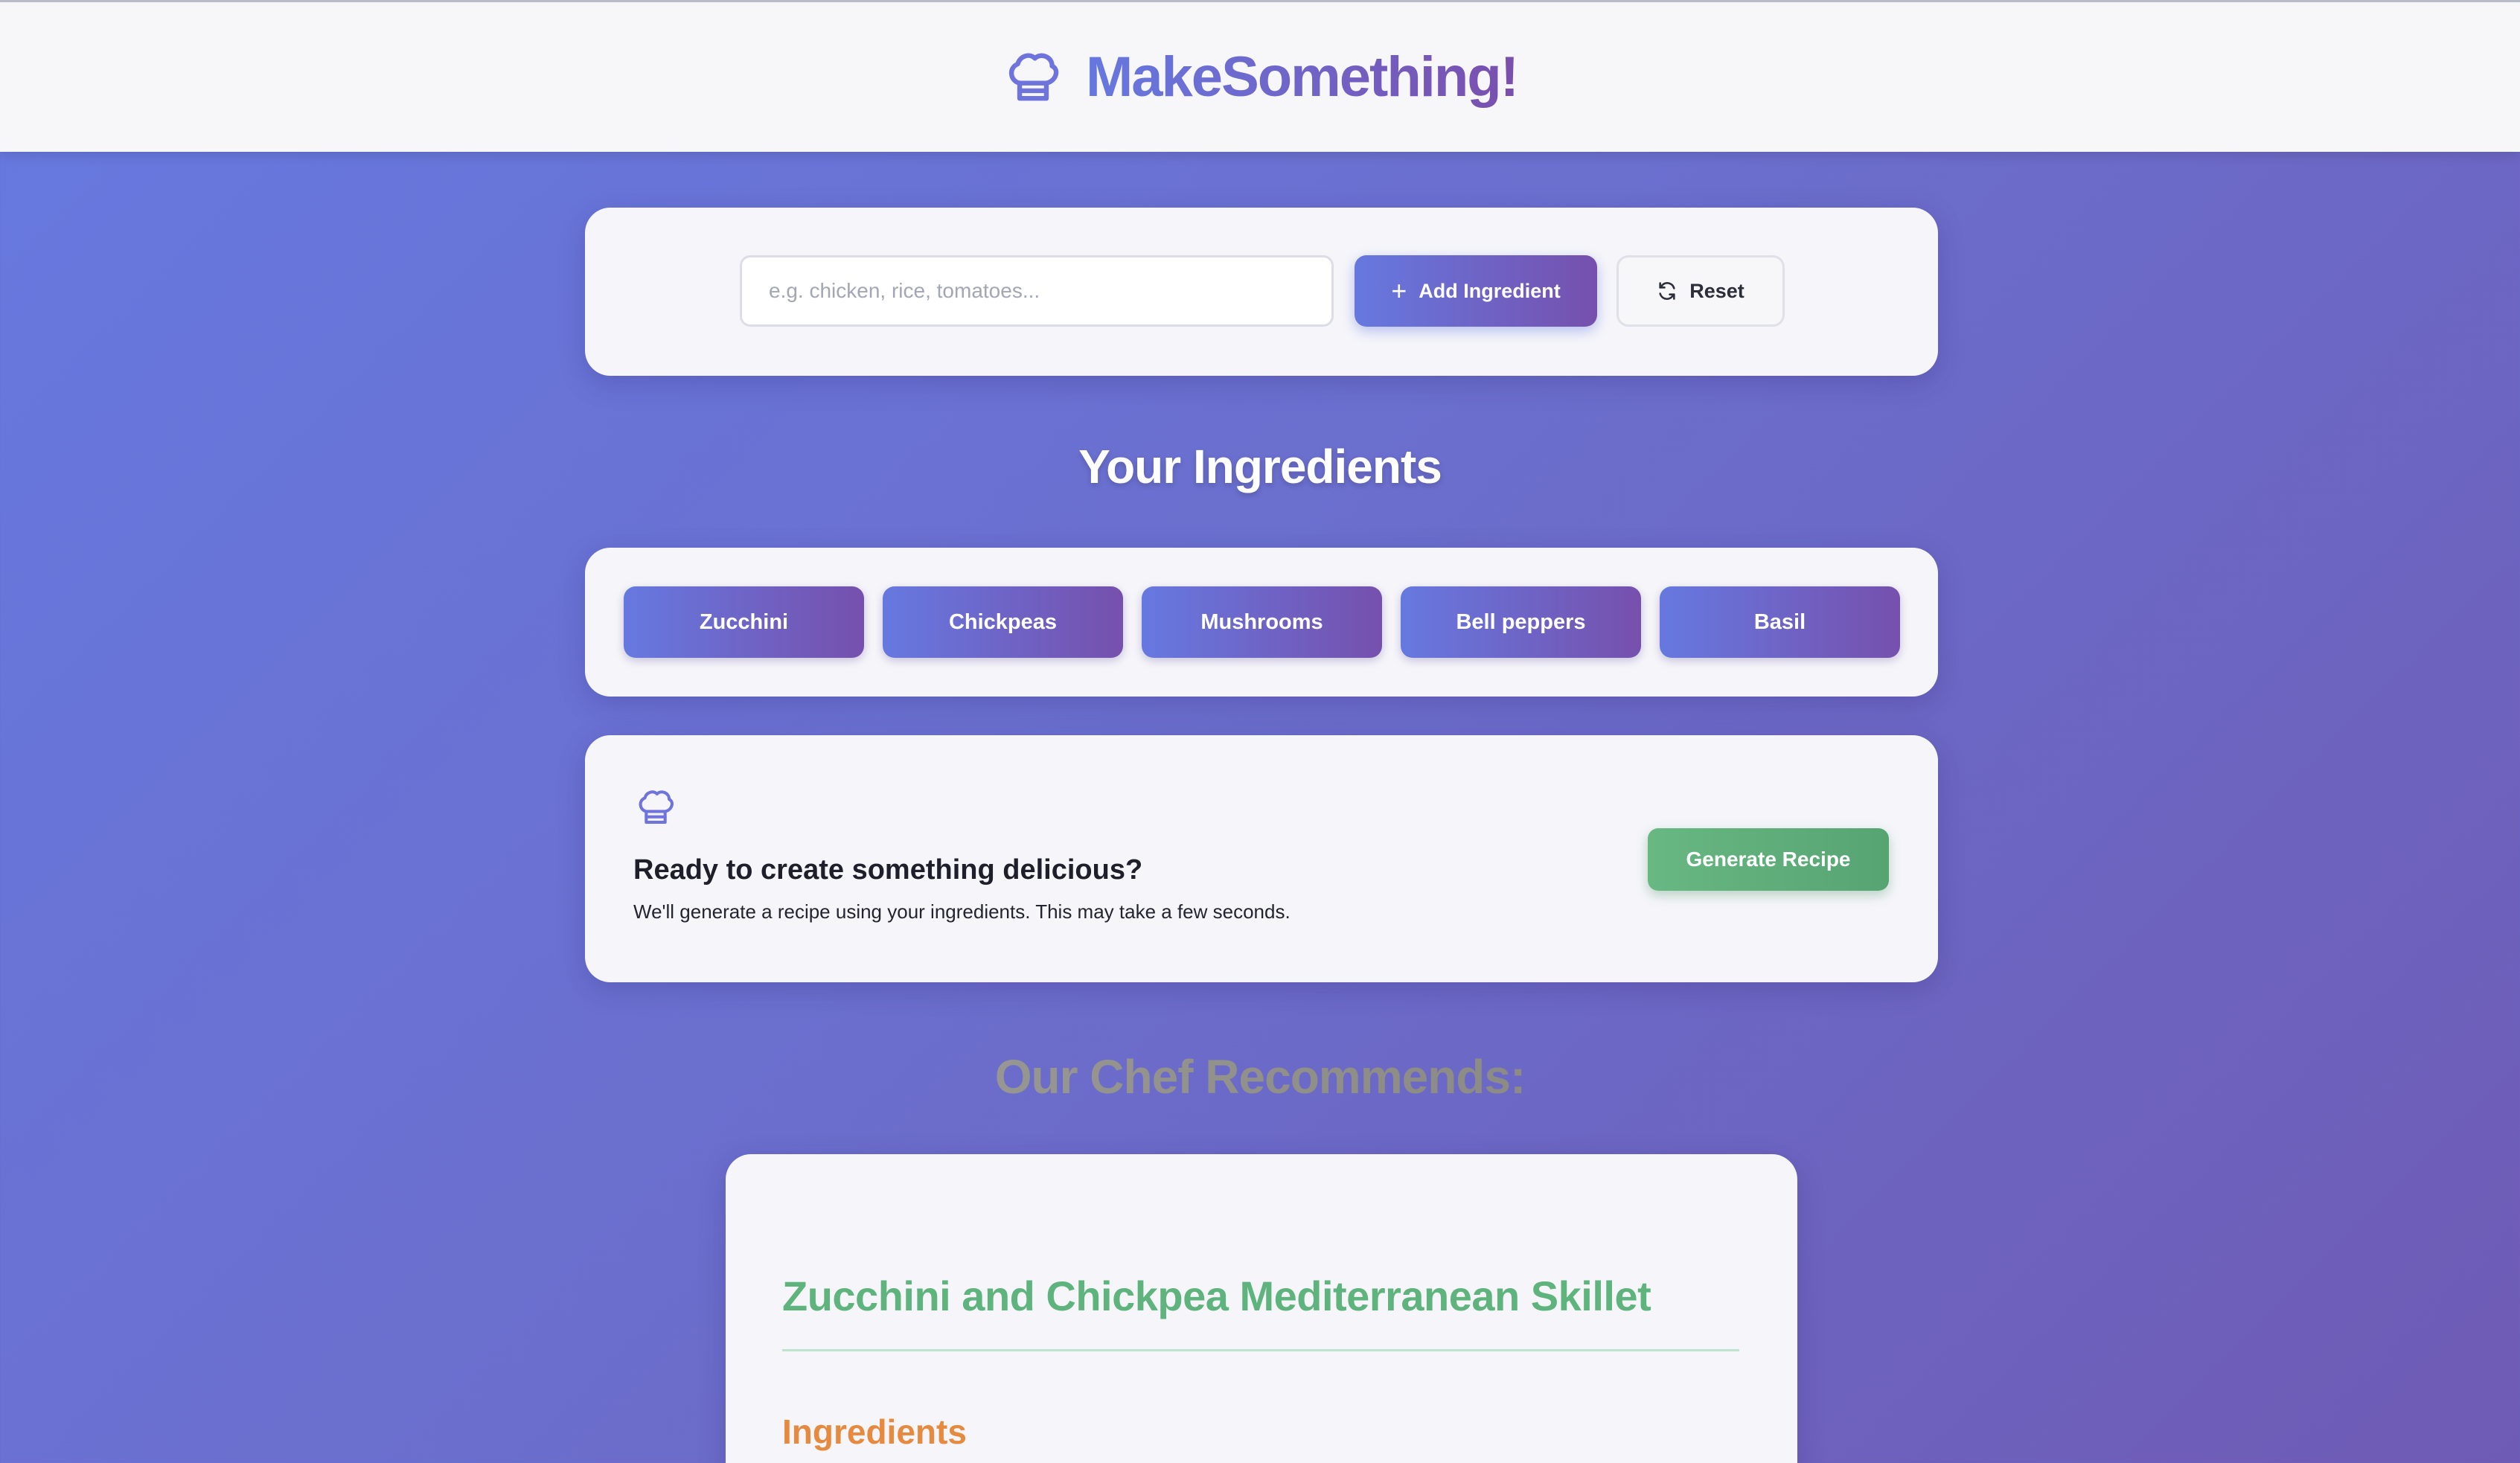 This screenshot has width=2520, height=1463. I want to click on reset-button: Reset, so click(1700, 291).